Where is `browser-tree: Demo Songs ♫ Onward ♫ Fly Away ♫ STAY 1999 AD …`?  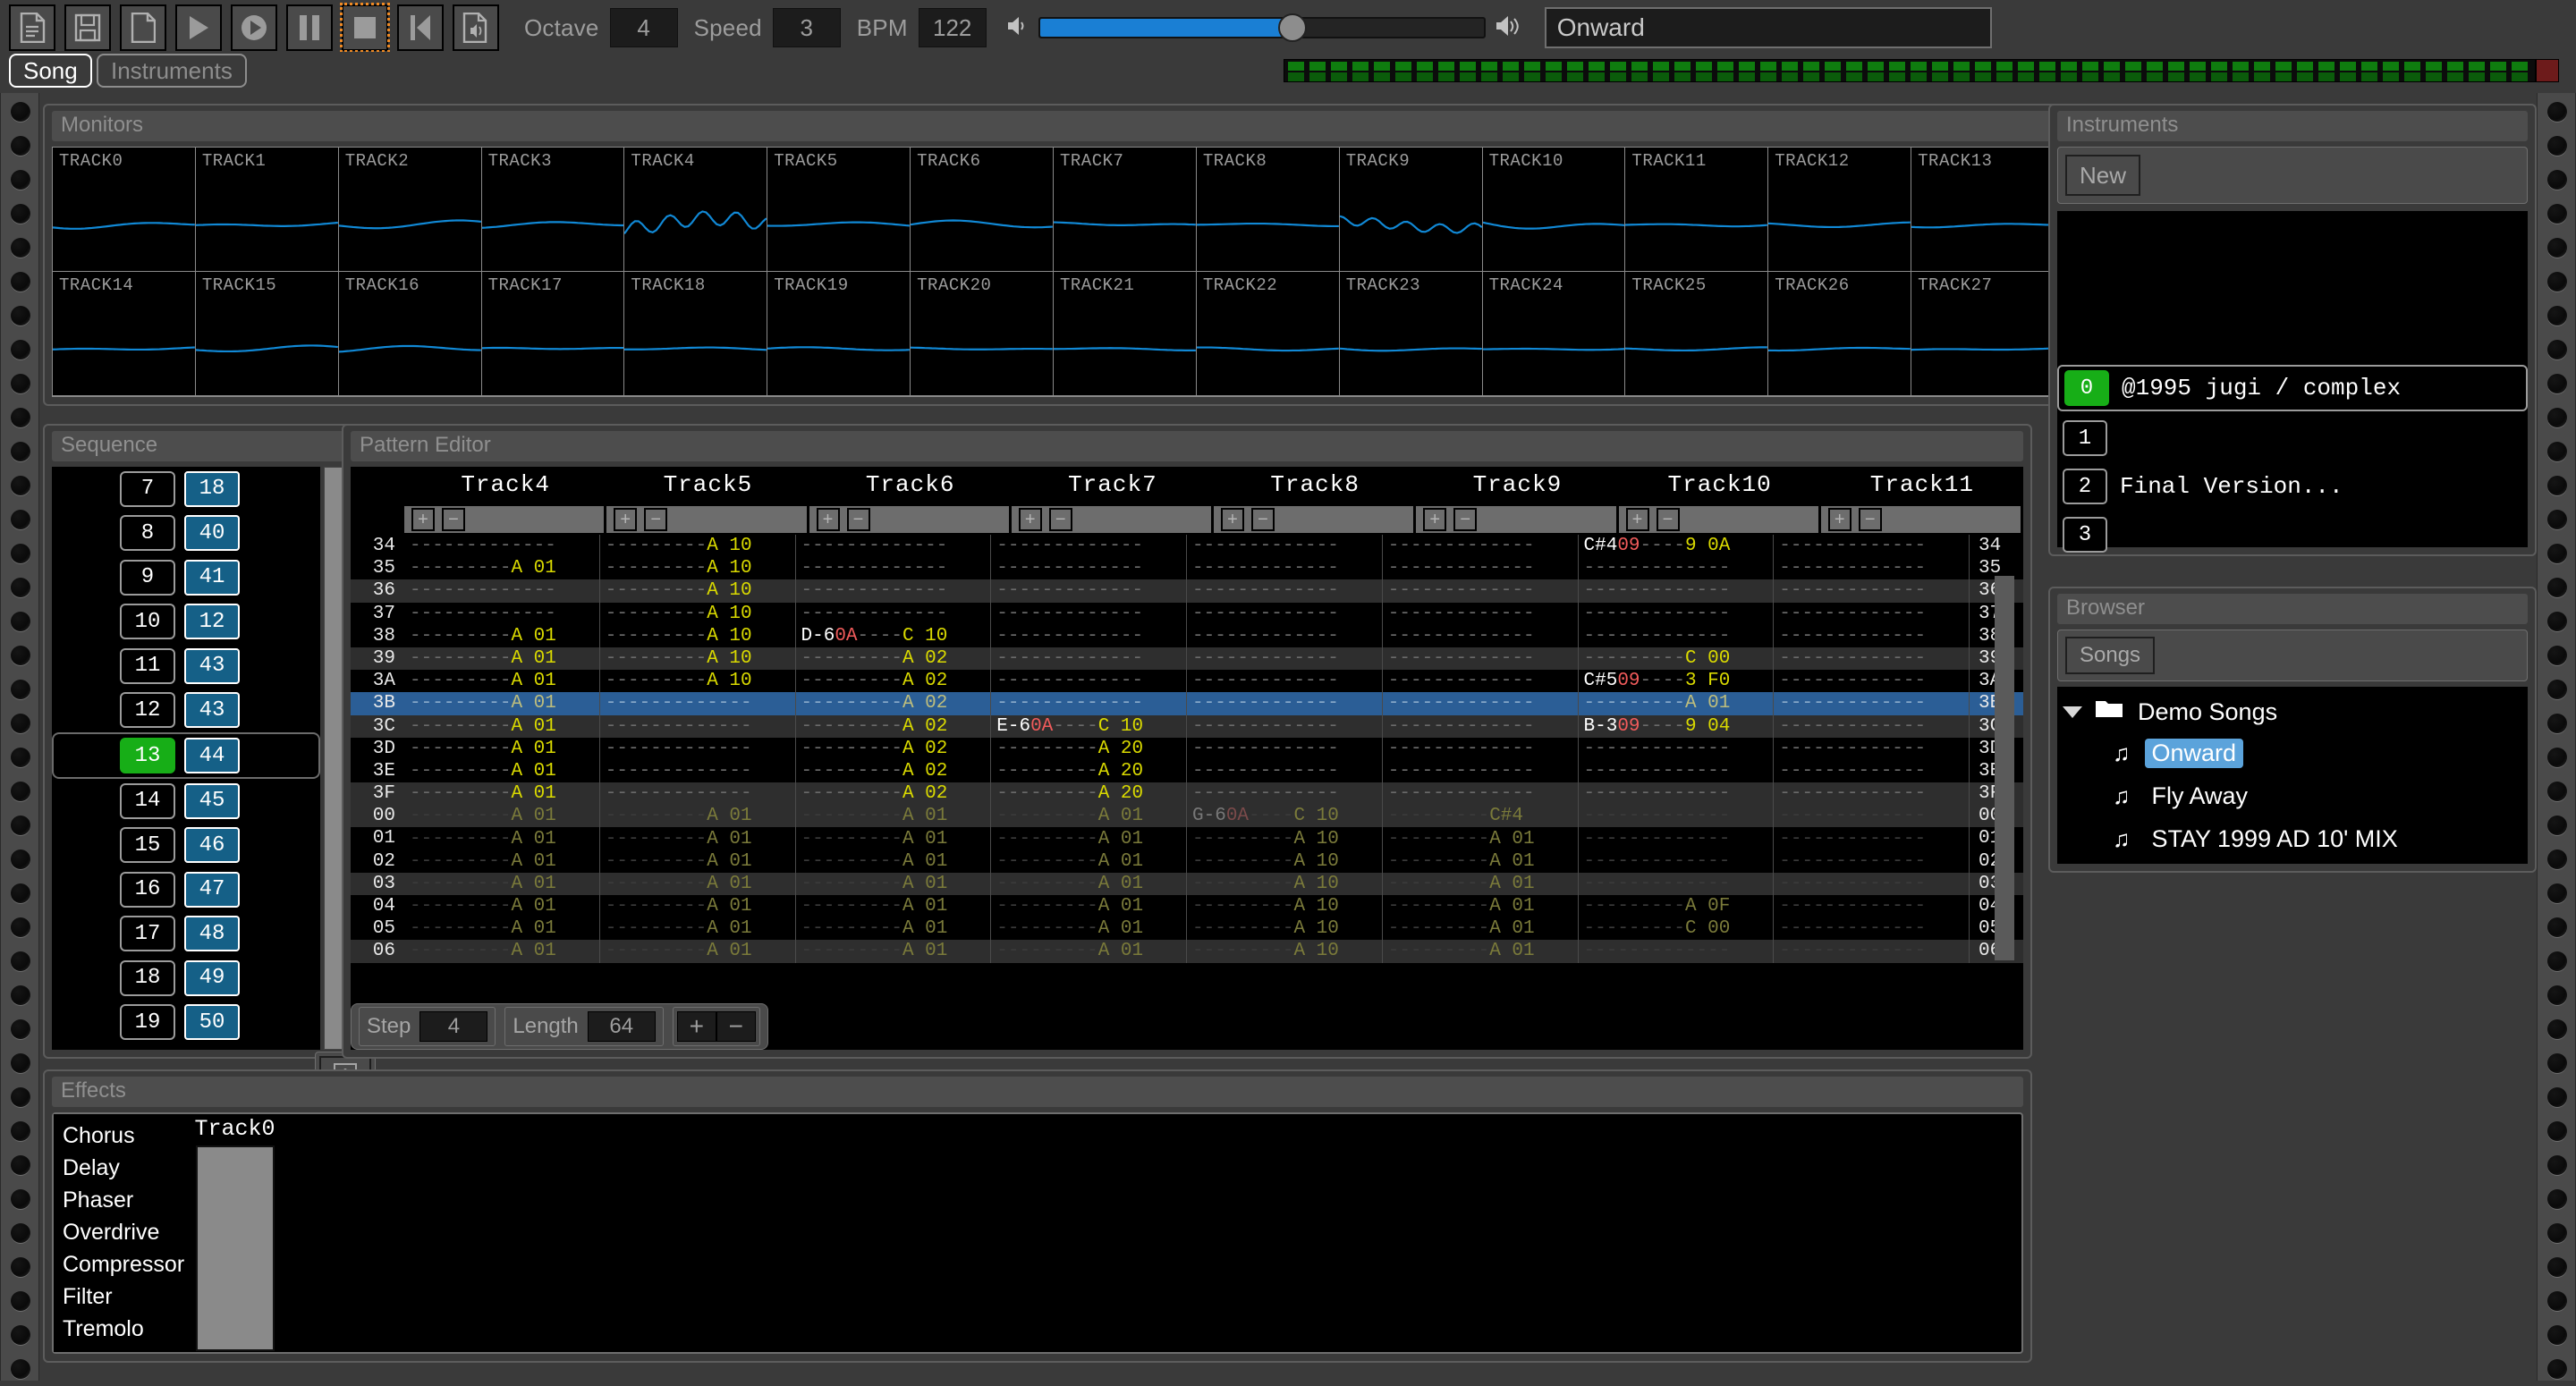
browser-tree: Demo Songs ♫ Onward ♫ Fly Away ♫ STAY 1999 AD … is located at coordinates (2292, 775).